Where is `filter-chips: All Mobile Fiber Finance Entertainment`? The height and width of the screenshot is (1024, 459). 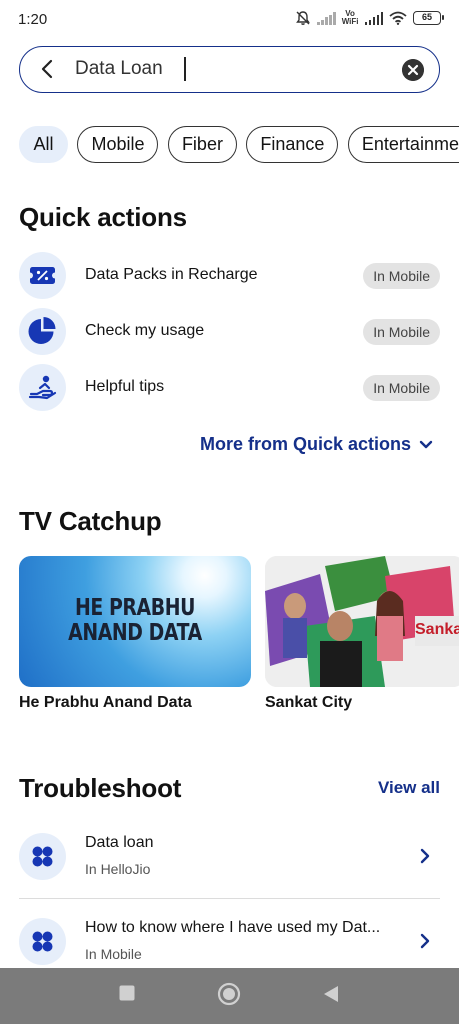
filter-chips: All Mobile Fiber Finance Entertainment is located at coordinates (239, 145).